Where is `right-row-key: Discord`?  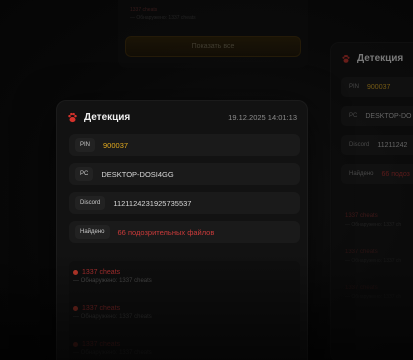 right-row-key: Discord is located at coordinates (359, 145).